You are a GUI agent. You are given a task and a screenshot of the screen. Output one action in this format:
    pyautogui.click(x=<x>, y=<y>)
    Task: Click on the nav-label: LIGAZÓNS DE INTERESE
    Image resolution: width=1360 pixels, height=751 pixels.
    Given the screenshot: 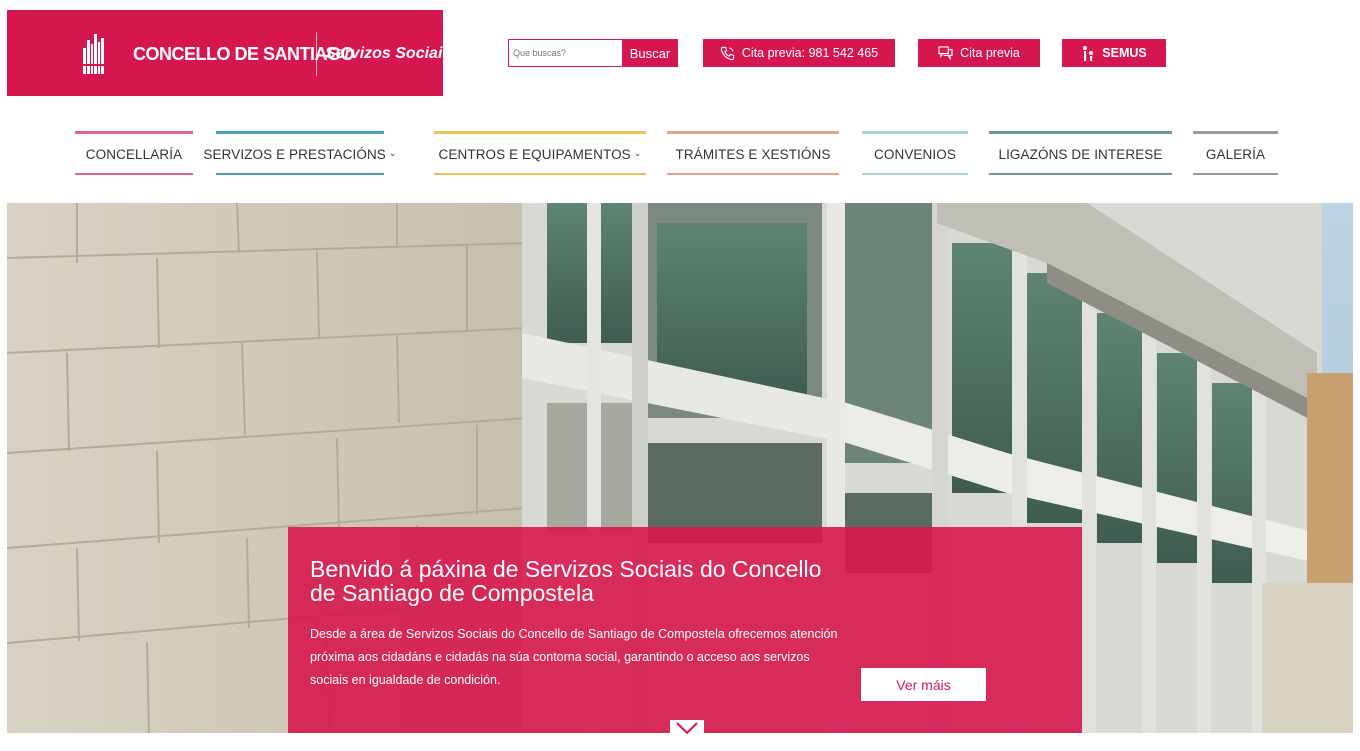 What is the action you would take?
    pyautogui.click(x=1080, y=154)
    